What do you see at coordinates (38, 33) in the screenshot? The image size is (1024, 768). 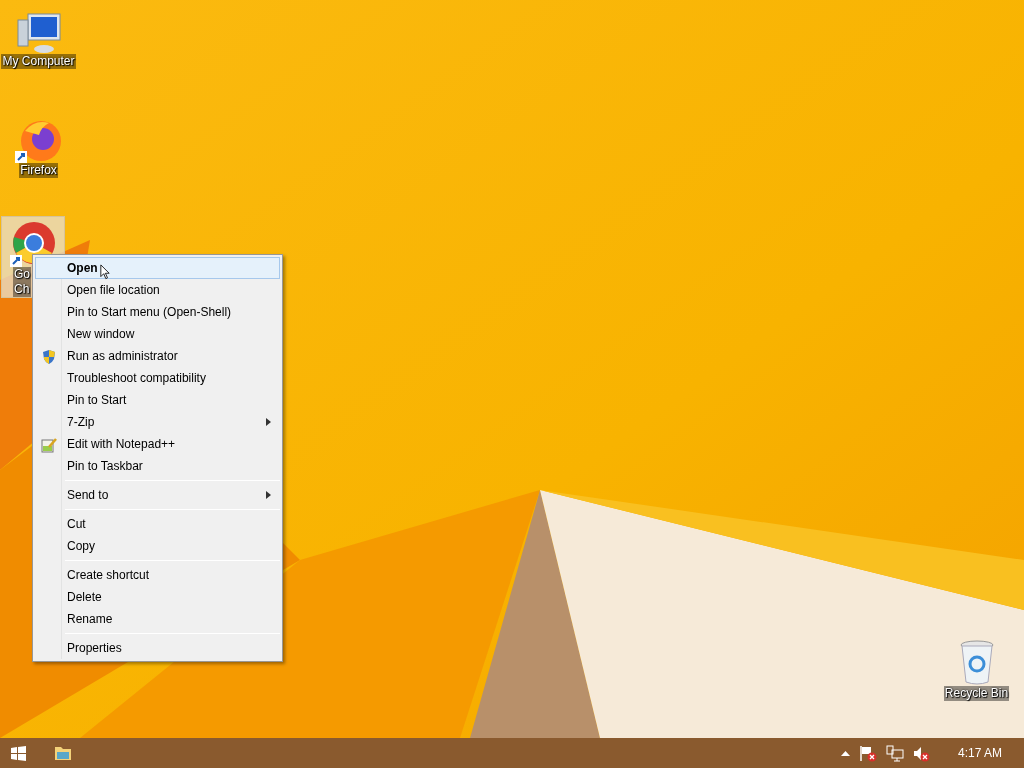 I see `computer-icon` at bounding box center [38, 33].